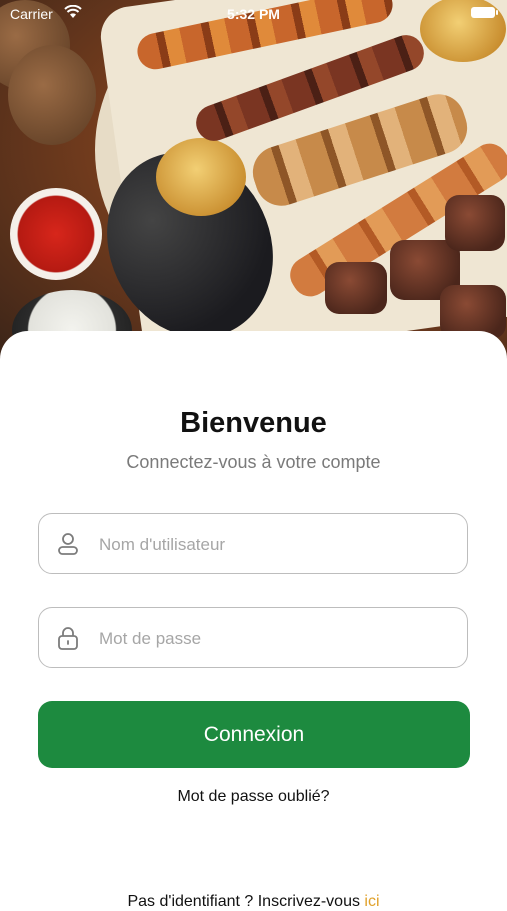  I want to click on lock-icon, so click(68, 638).